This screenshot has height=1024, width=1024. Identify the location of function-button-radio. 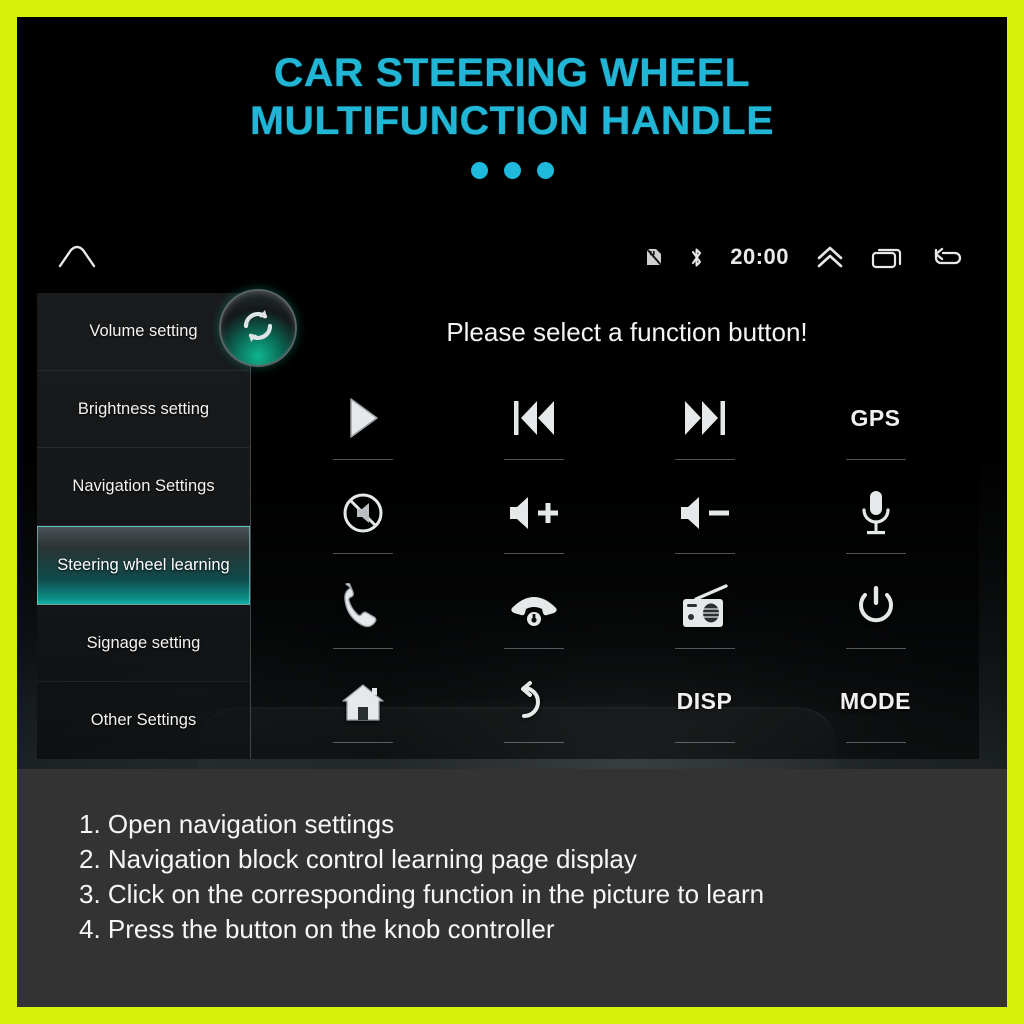
(704, 607).